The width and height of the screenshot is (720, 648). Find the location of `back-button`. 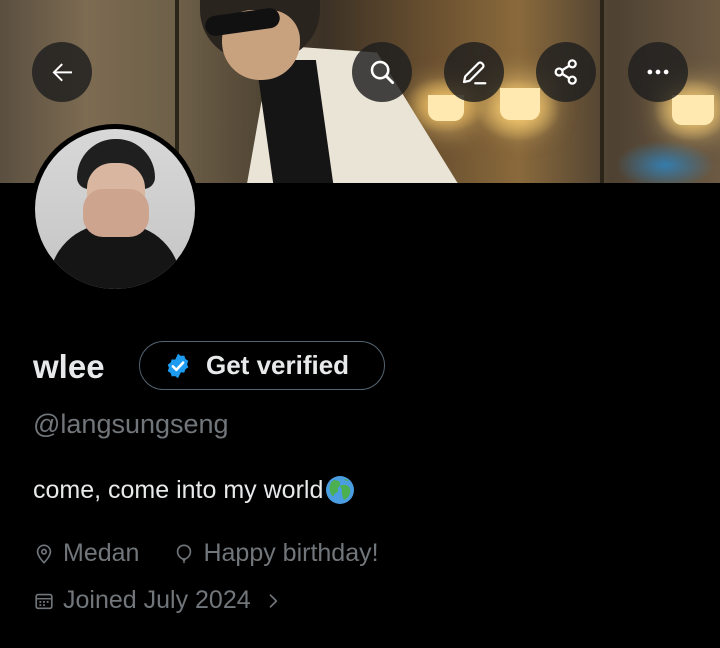

back-button is located at coordinates (62, 72).